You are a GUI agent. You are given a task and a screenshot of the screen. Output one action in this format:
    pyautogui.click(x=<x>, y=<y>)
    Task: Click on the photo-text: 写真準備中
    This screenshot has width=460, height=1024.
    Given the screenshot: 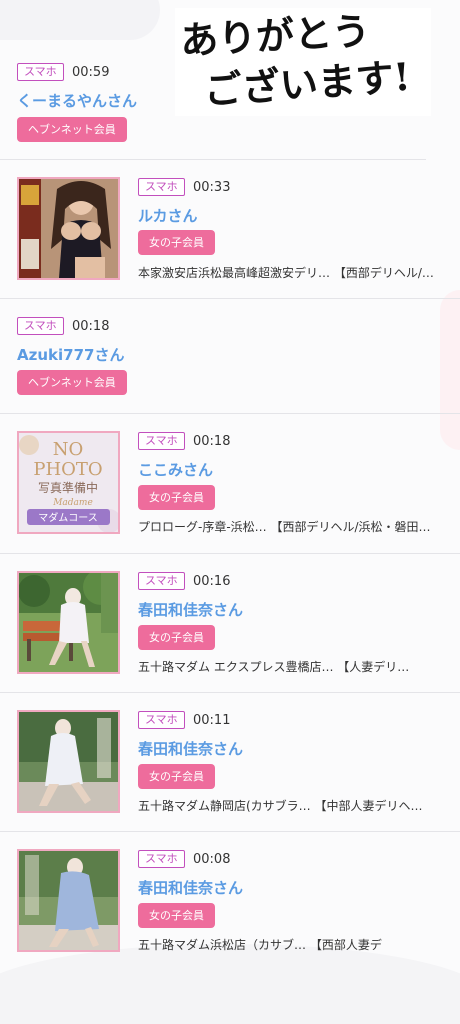 What is the action you would take?
    pyautogui.click(x=68, y=487)
    